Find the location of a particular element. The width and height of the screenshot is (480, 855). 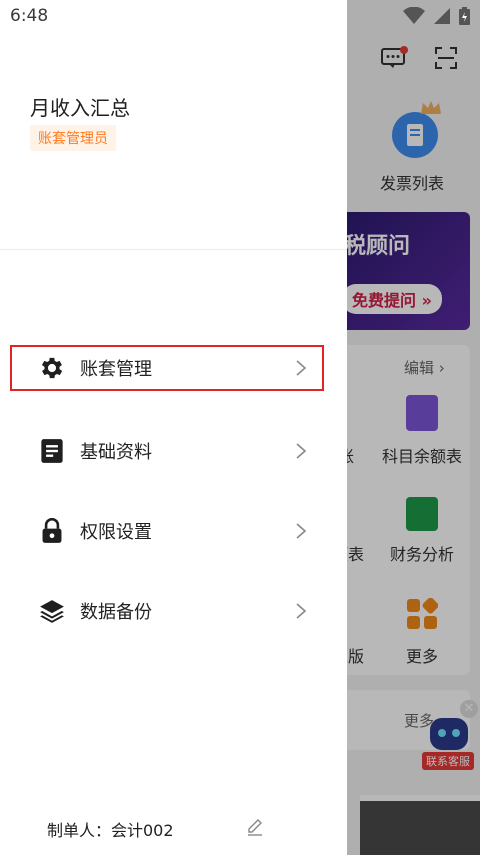

status-time: 6:48 is located at coordinates (29, 16).